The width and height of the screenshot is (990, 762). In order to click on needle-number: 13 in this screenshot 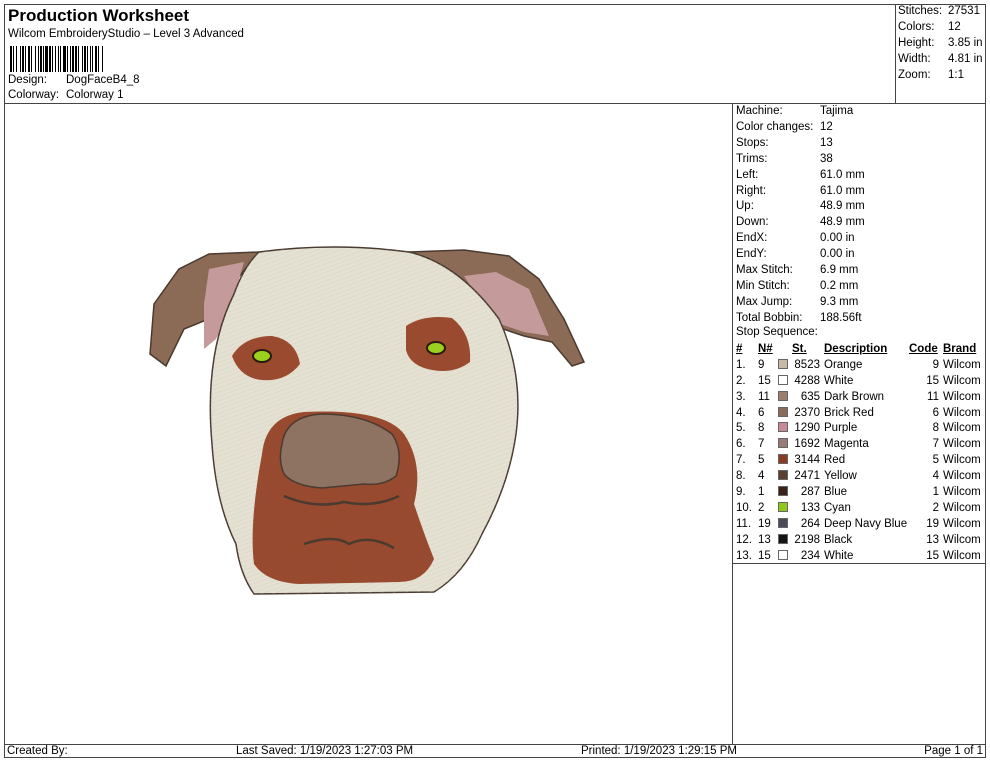, I will do `click(764, 539)`.